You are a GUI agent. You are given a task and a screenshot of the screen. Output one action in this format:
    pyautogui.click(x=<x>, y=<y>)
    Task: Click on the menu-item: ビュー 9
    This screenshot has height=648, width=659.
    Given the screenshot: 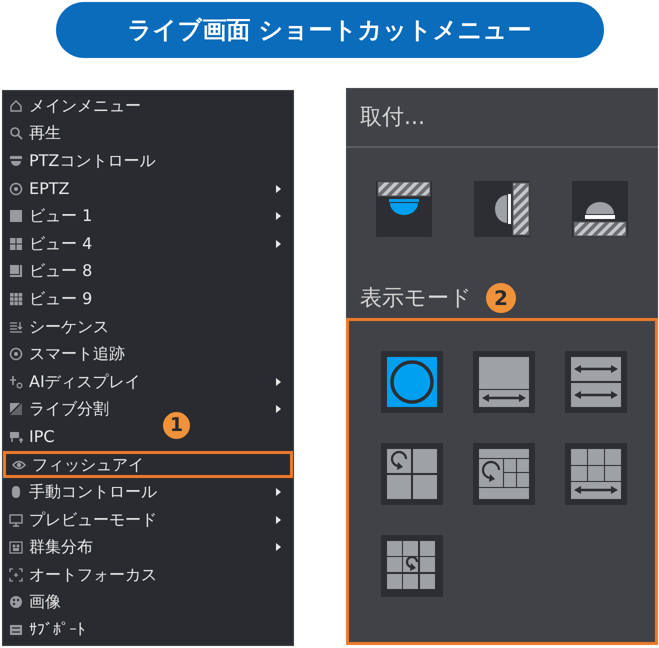 What is the action you would take?
    pyautogui.click(x=60, y=298)
    